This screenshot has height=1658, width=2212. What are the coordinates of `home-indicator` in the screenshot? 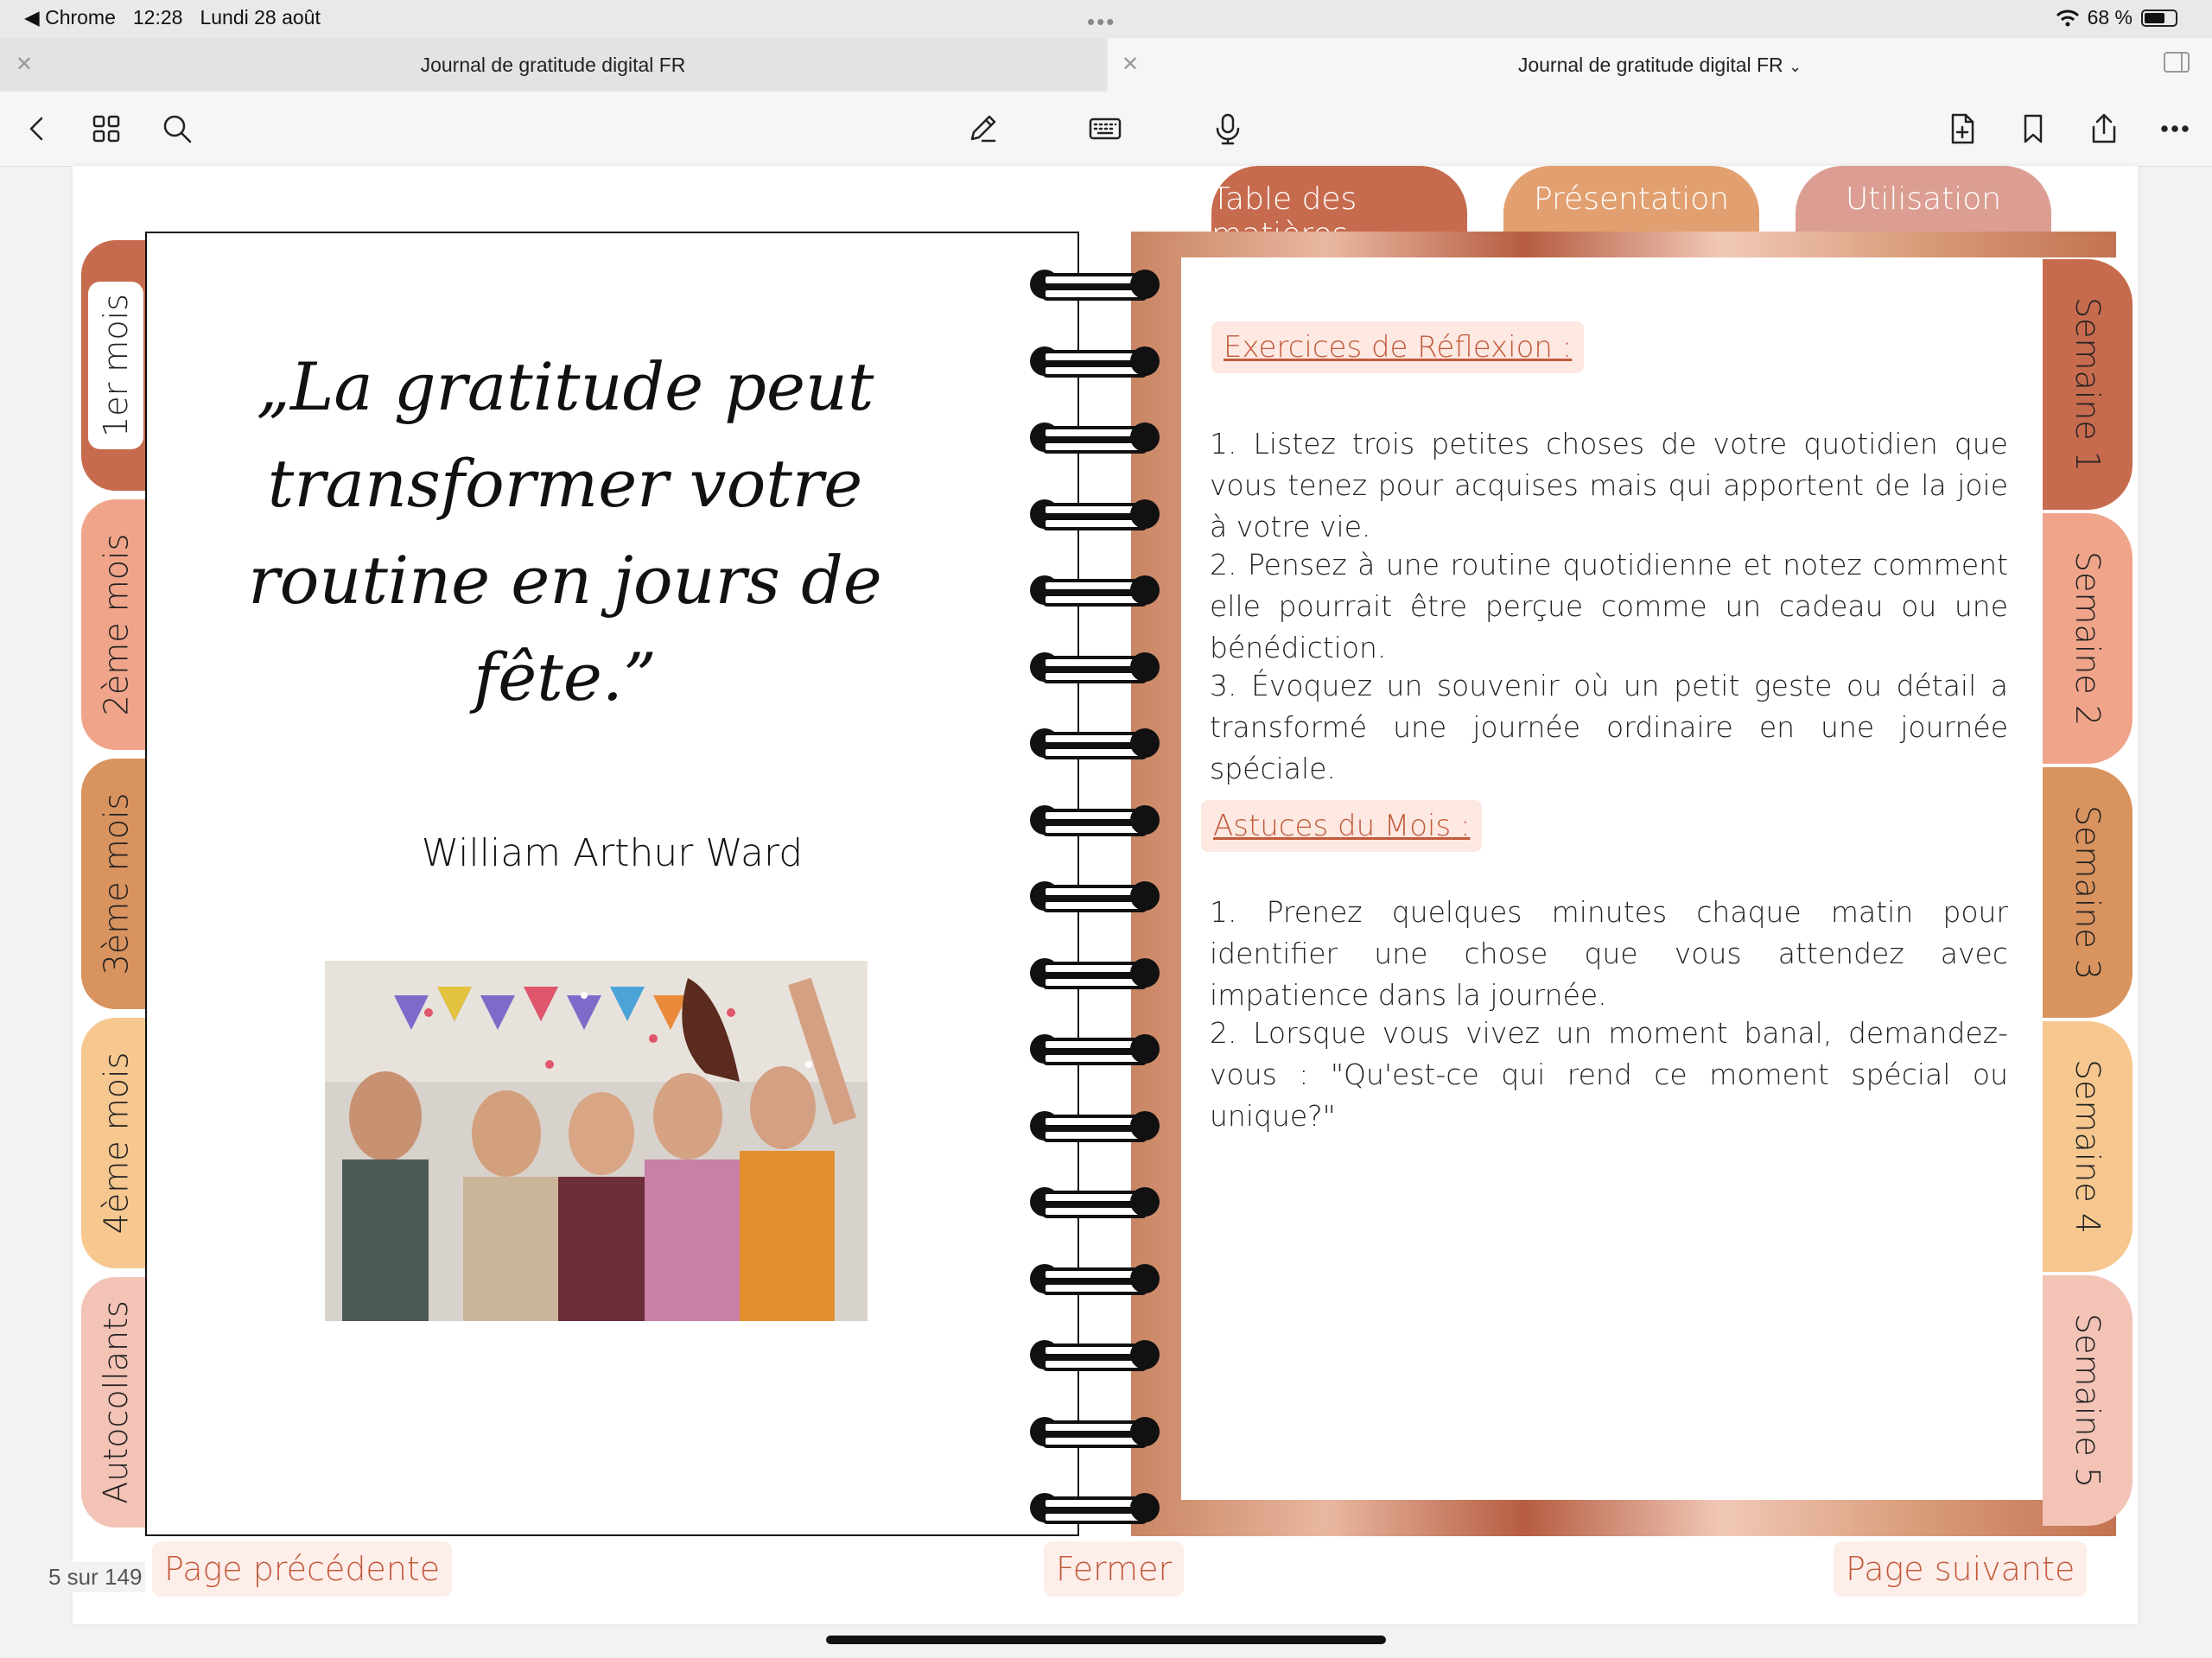 It's located at (1106, 1640).